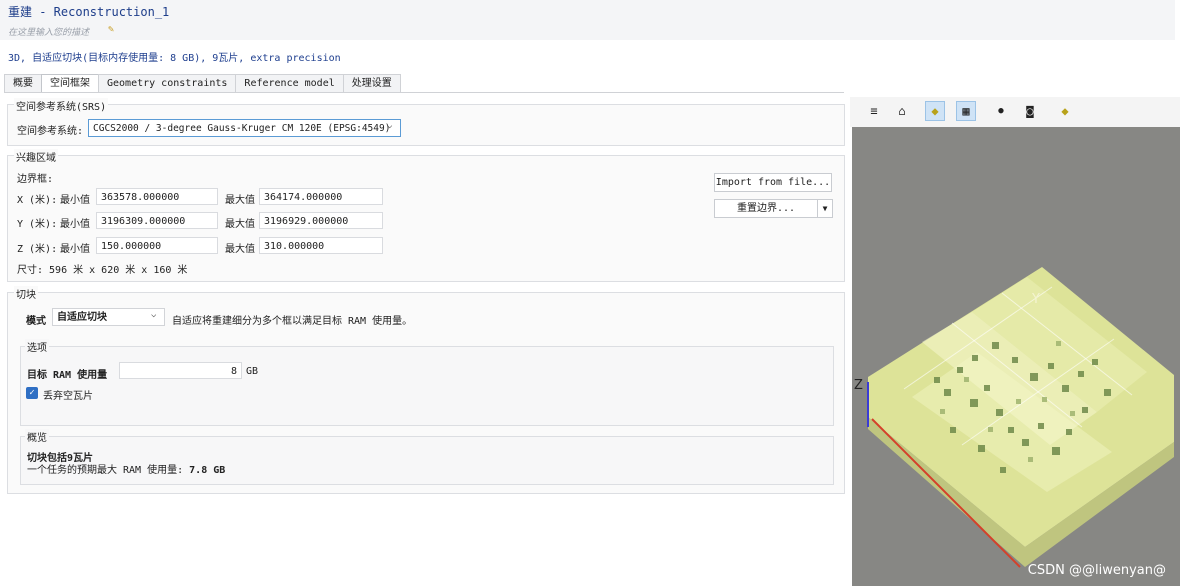 The height and width of the screenshot is (586, 1180). What do you see at coordinates (35, 179) in the screenshot?
I see `bbox-label: 边界框:` at bounding box center [35, 179].